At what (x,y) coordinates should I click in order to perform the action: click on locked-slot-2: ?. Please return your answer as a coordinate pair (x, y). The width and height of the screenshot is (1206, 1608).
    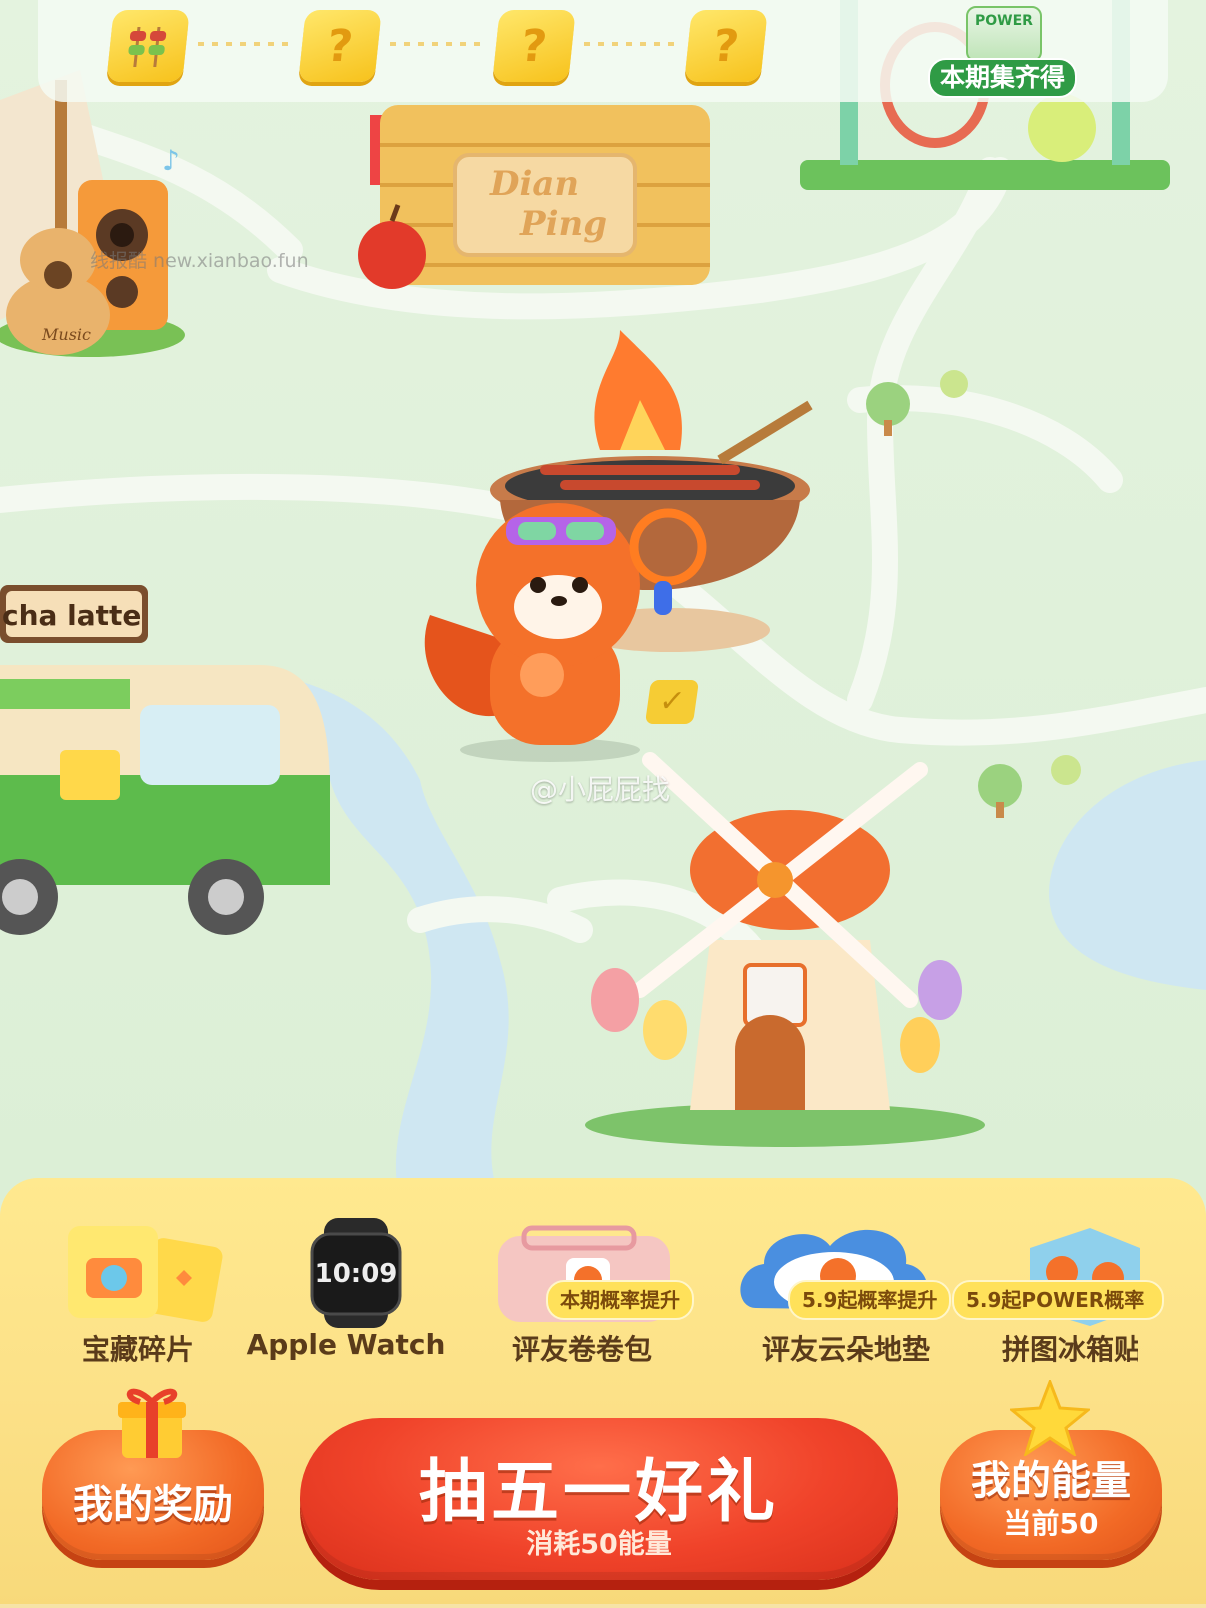
    Looking at the image, I should click on (340, 46).